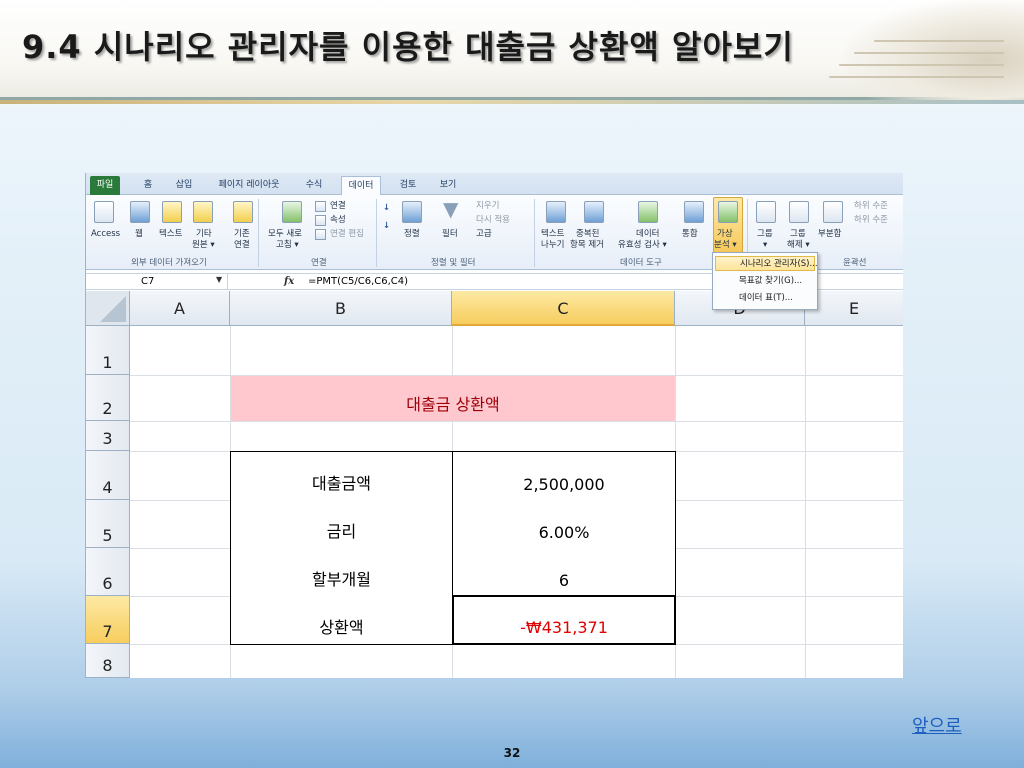 This screenshot has height=768, width=1024. I want to click on text-to-columns-button: 텍스트, so click(552, 234).